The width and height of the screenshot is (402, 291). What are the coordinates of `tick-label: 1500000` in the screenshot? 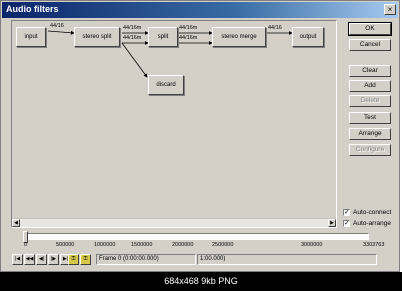 It's located at (142, 245).